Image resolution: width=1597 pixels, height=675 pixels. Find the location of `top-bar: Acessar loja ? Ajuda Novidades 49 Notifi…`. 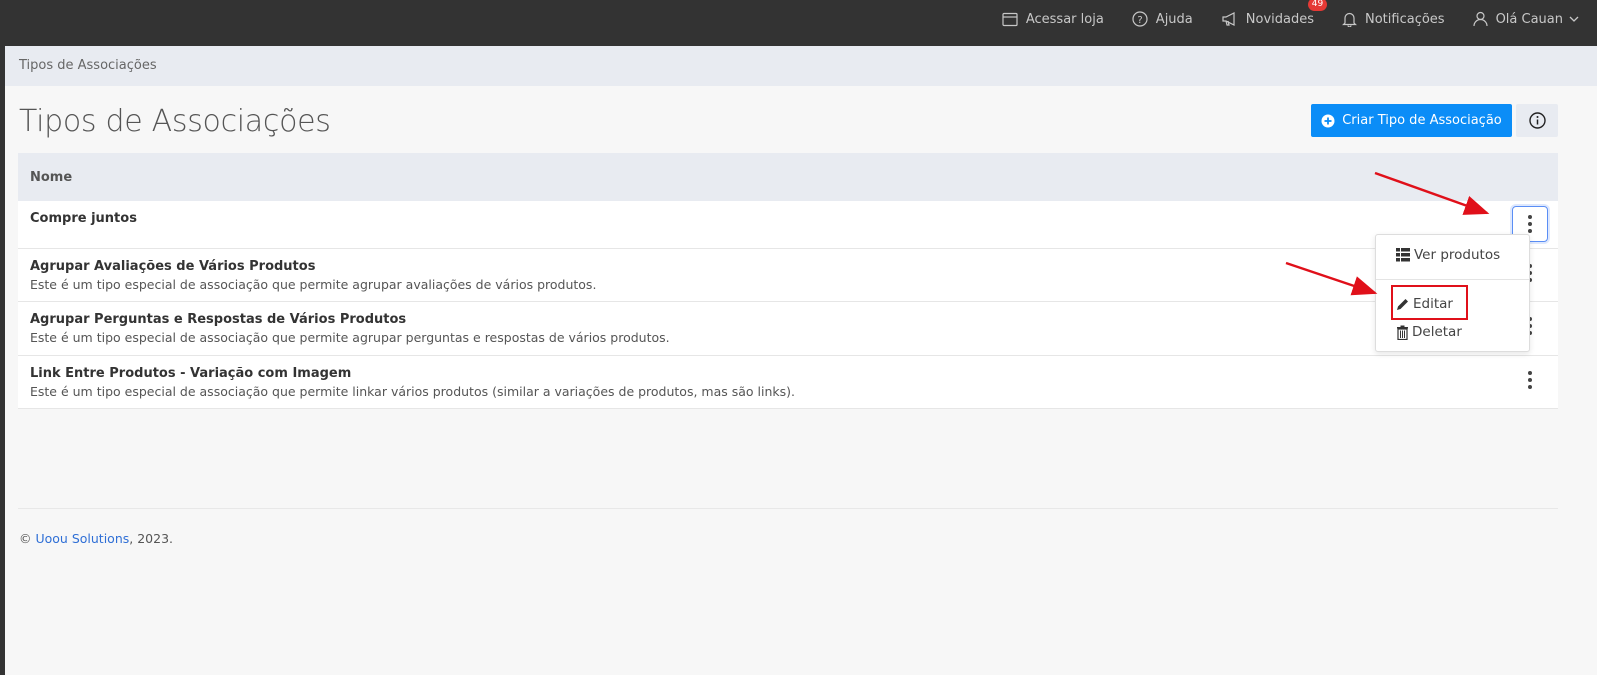

top-bar: Acessar loja ? Ajuda Novidades 49 Notifi… is located at coordinates (798, 23).